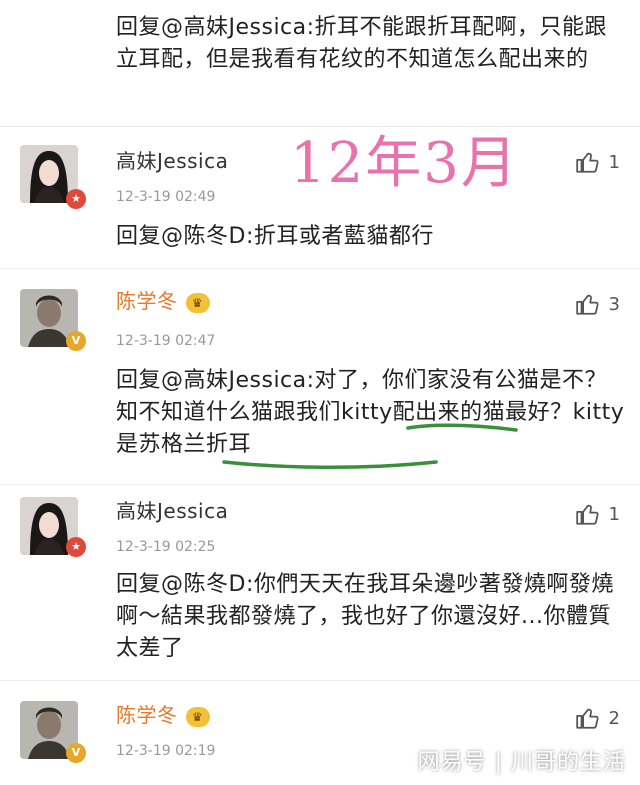 The image size is (640, 785). Describe the element at coordinates (166, 751) in the screenshot. I see `timestamp: 12-3-19 02:19` at that location.